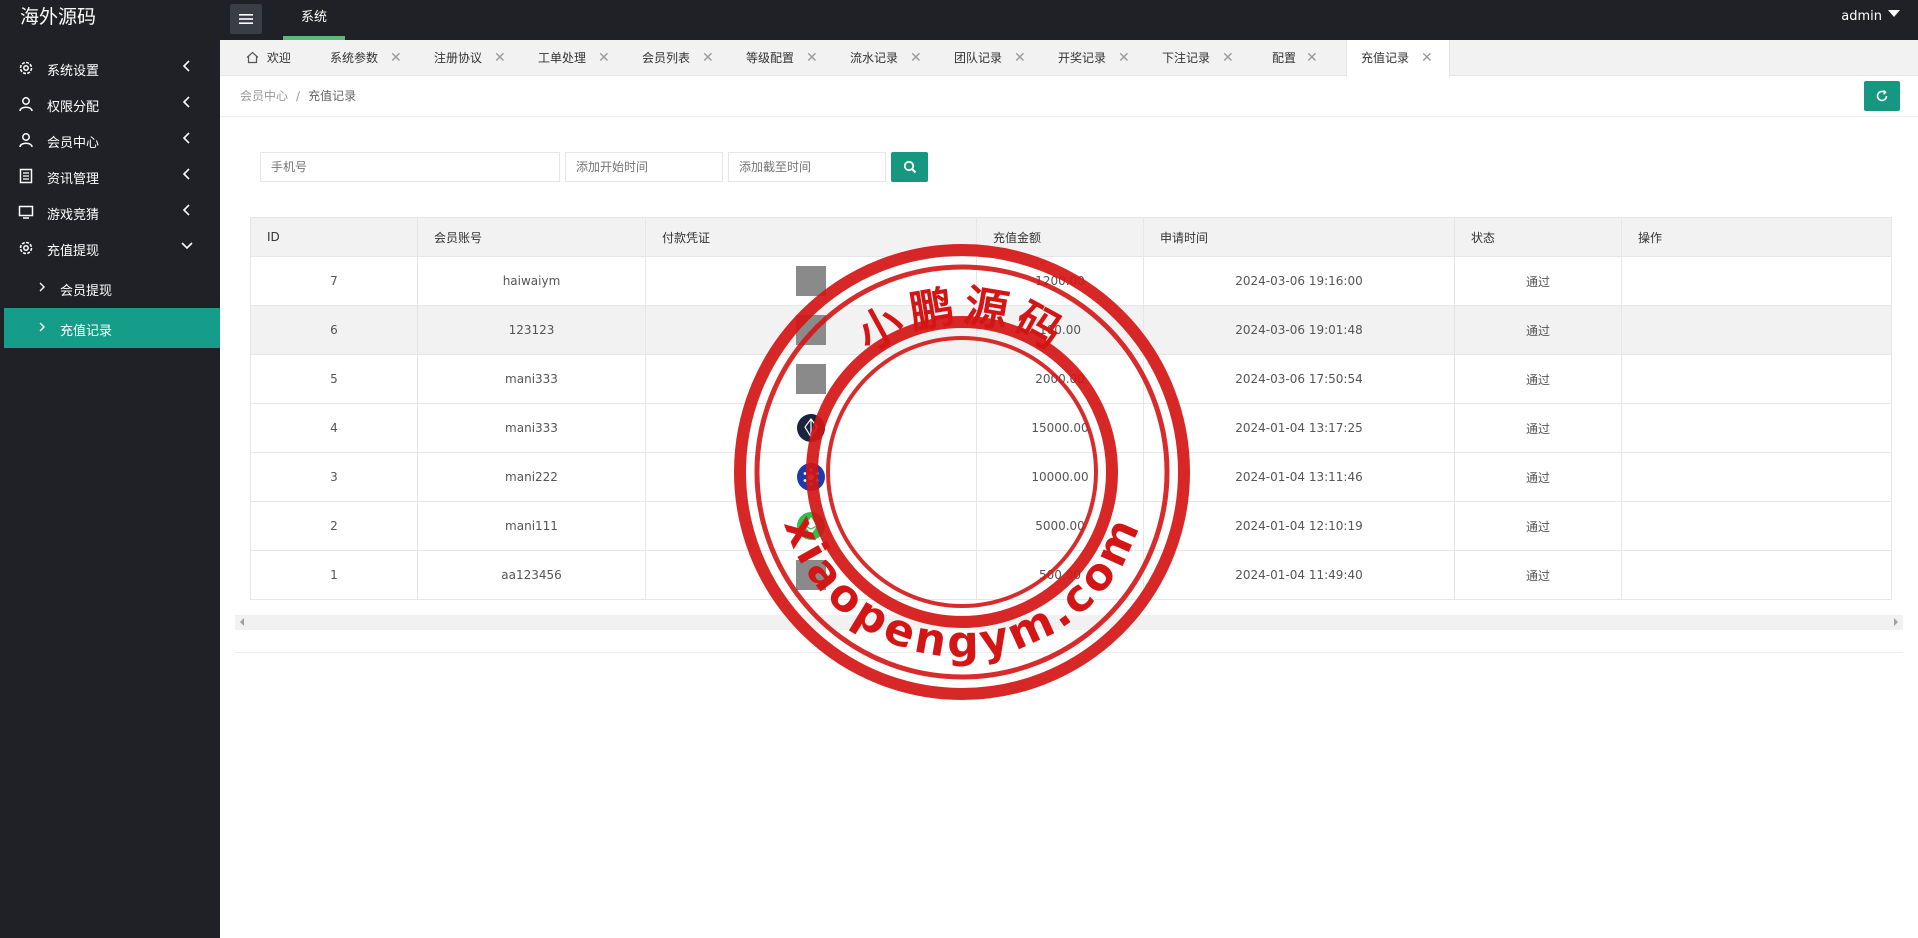 This screenshot has width=1918, height=938. I want to click on search-icon, so click(909, 167).